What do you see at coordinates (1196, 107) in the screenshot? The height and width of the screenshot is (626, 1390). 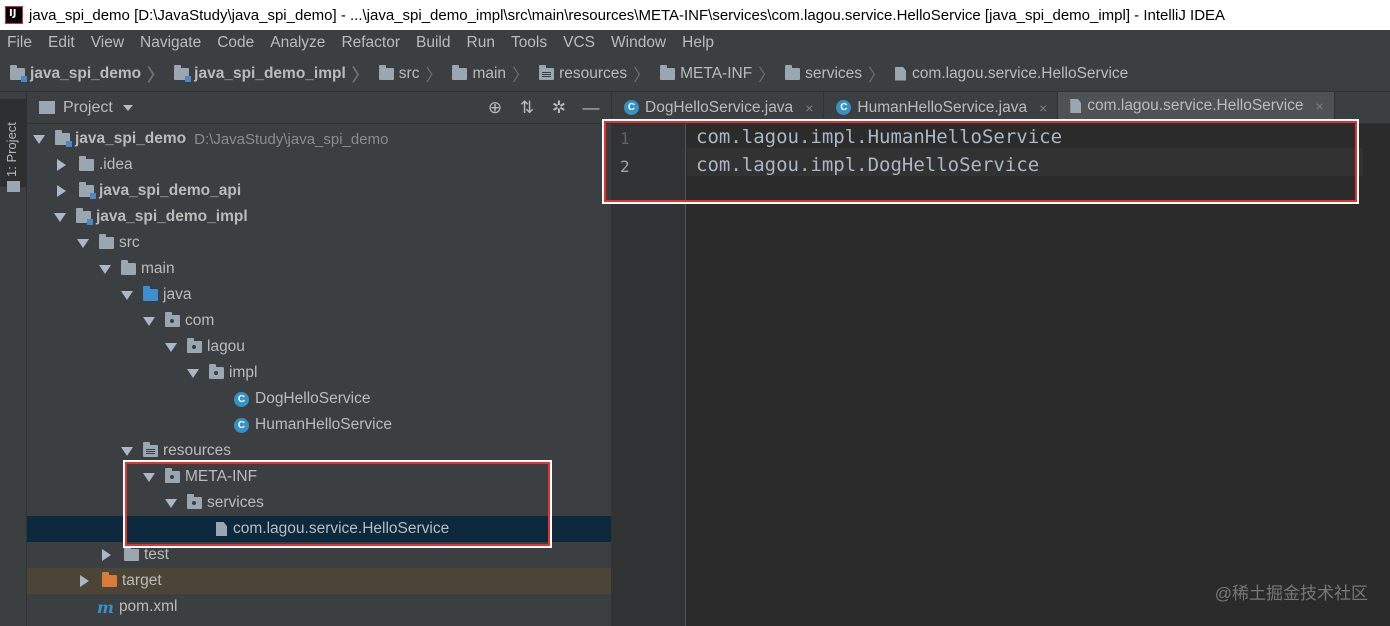 I see `tab-helloservice-file: com.lagou.service.HelloService ×` at bounding box center [1196, 107].